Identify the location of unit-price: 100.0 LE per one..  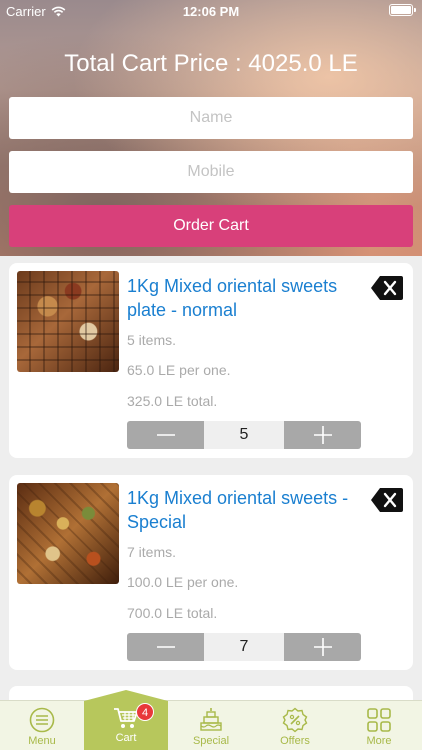
(183, 582).